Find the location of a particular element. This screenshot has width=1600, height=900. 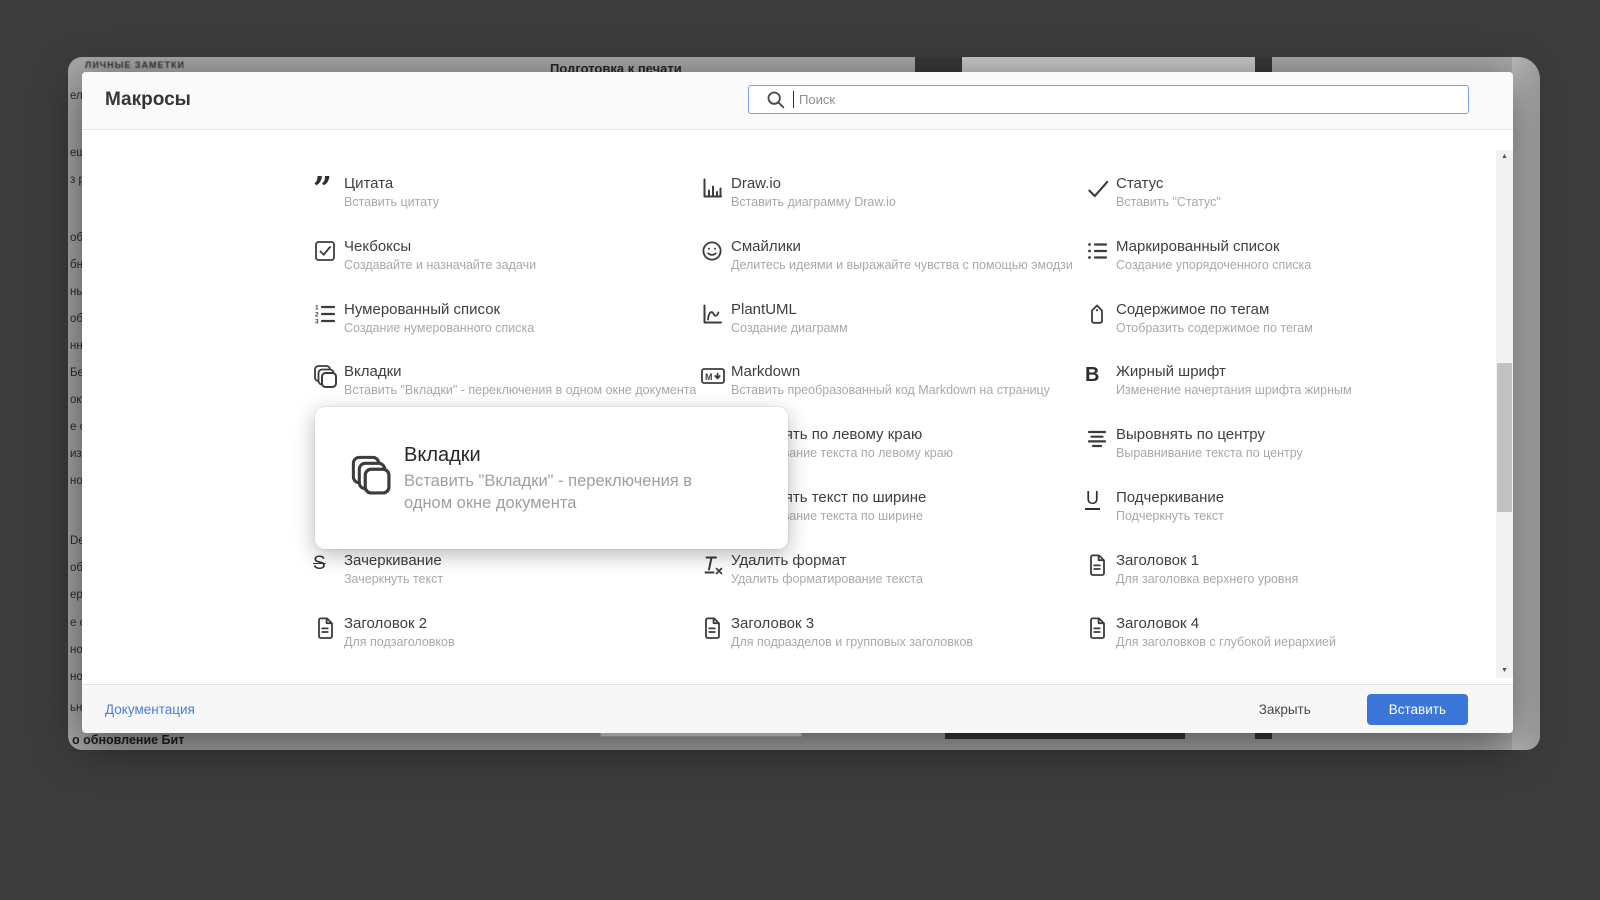

background-text-fragment: о обновление Бит is located at coordinates (128, 740).